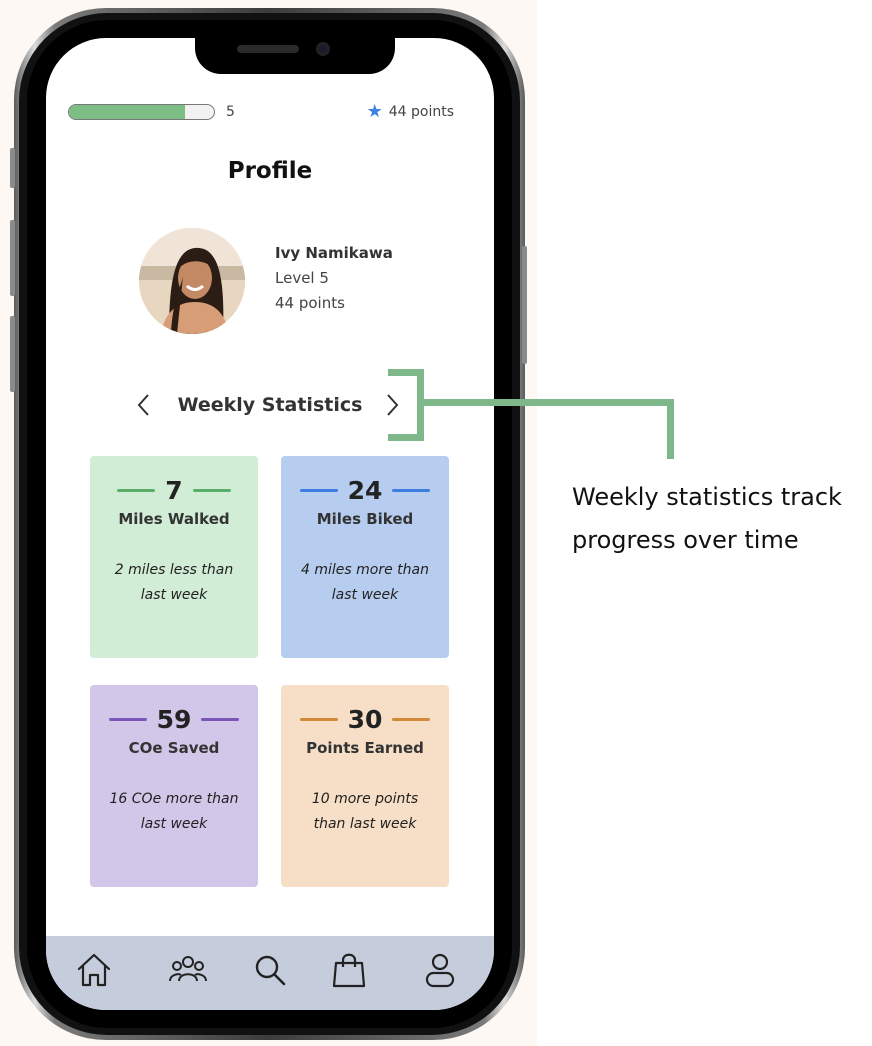 The image size is (872, 1046). What do you see at coordinates (174, 748) in the screenshot?
I see `stat-label: COe Saved` at bounding box center [174, 748].